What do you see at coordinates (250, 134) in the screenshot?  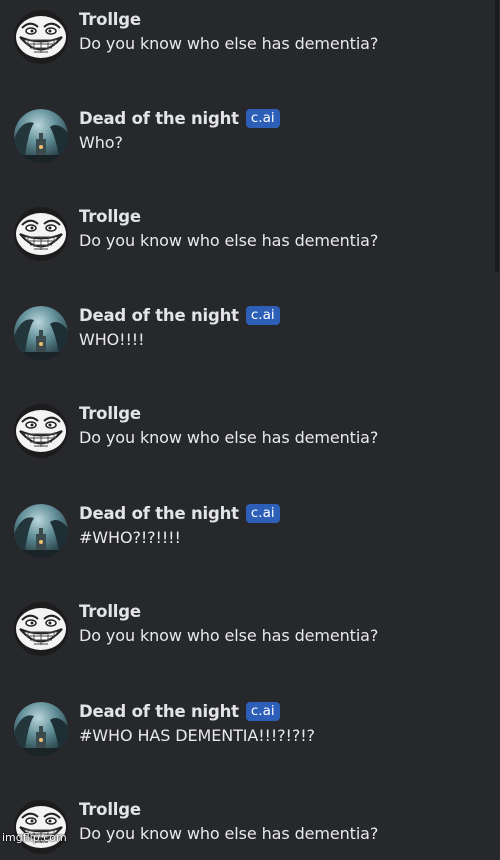 I see `chat-message: Dead of the night c.ai Who?` at bounding box center [250, 134].